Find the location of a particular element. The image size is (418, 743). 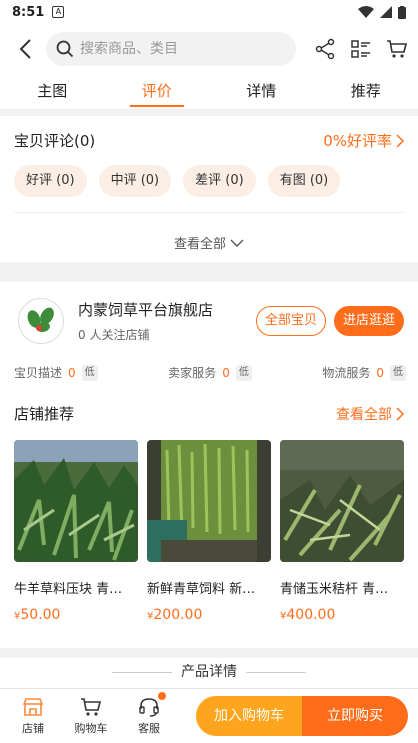

cart-button is located at coordinates (397, 49).